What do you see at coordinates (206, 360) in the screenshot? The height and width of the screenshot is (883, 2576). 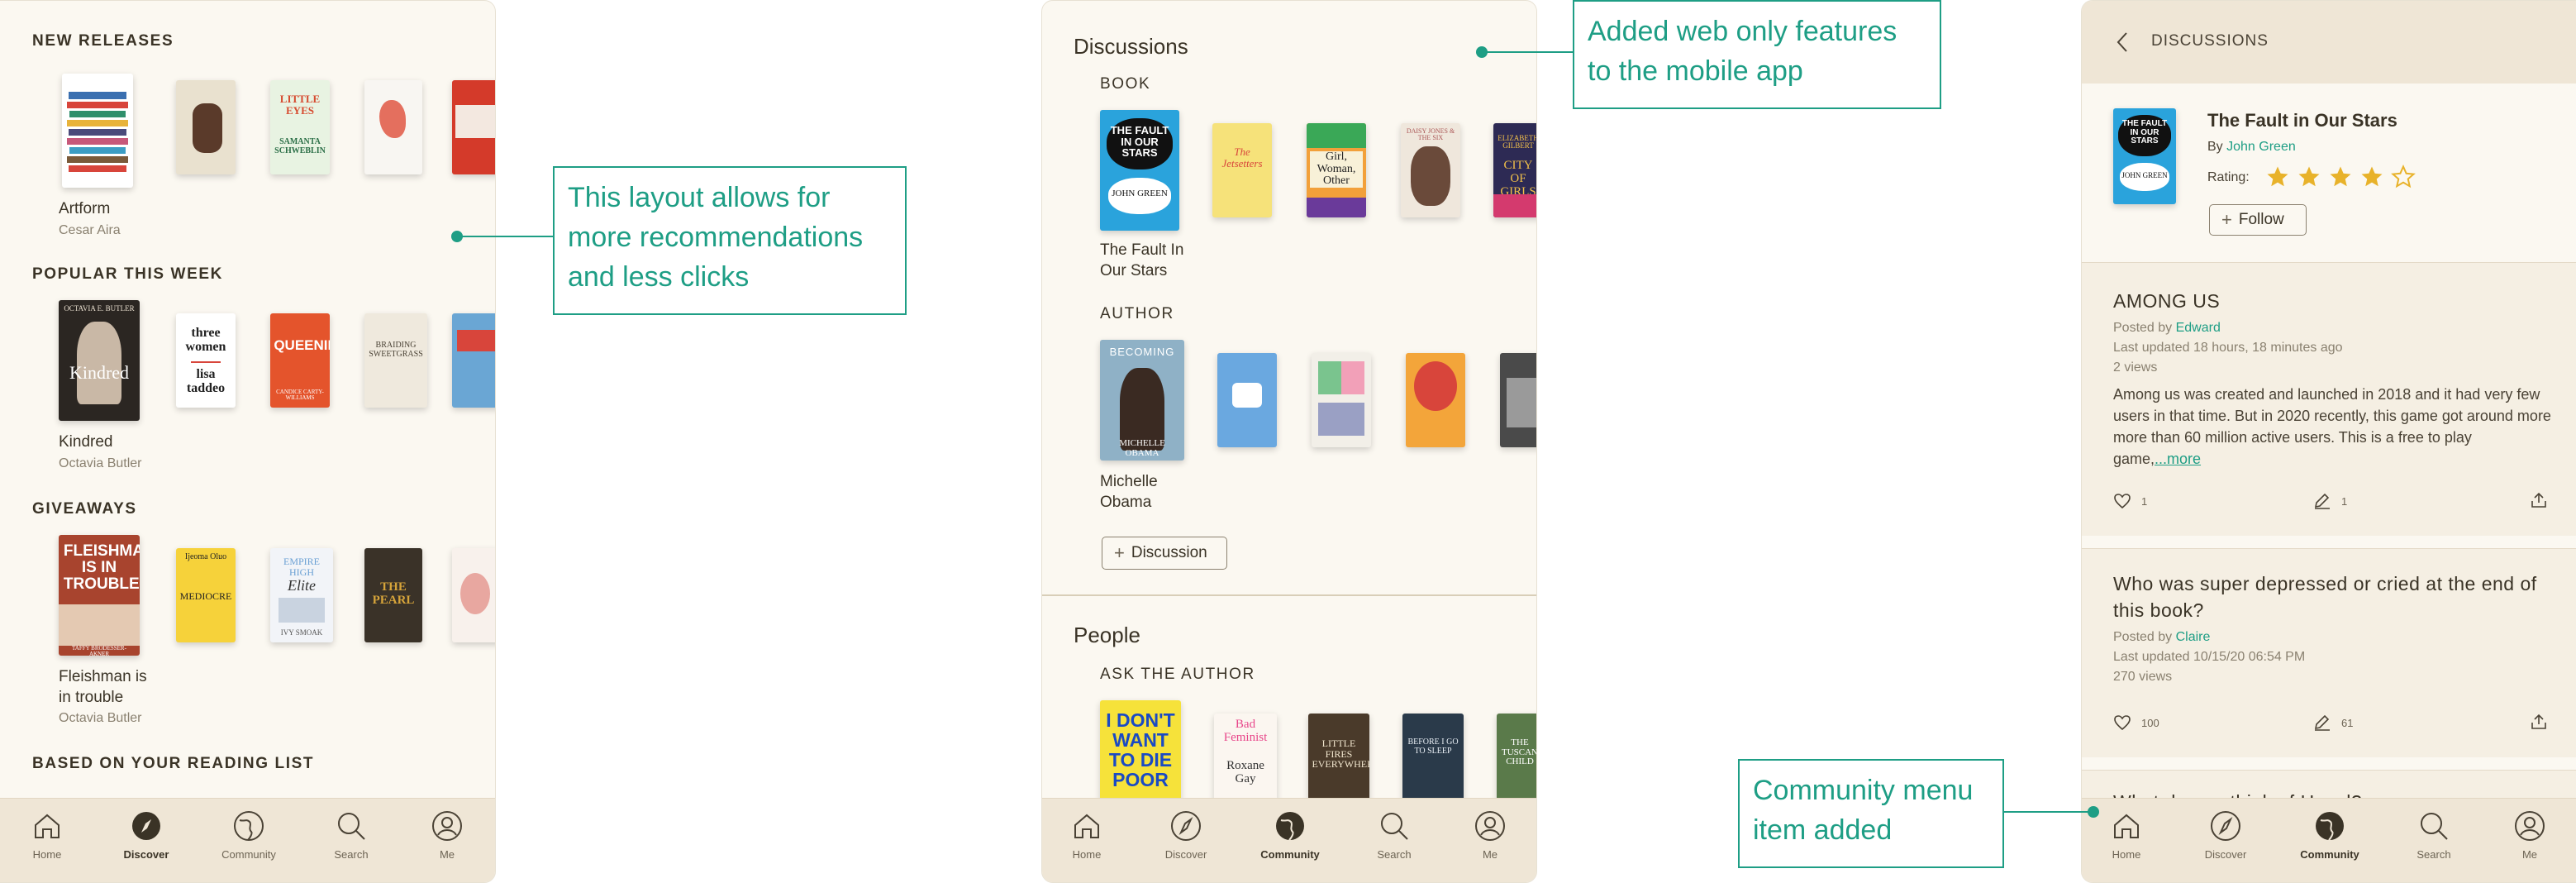 I see `book-cover-three-women: three women lisa taddeo` at bounding box center [206, 360].